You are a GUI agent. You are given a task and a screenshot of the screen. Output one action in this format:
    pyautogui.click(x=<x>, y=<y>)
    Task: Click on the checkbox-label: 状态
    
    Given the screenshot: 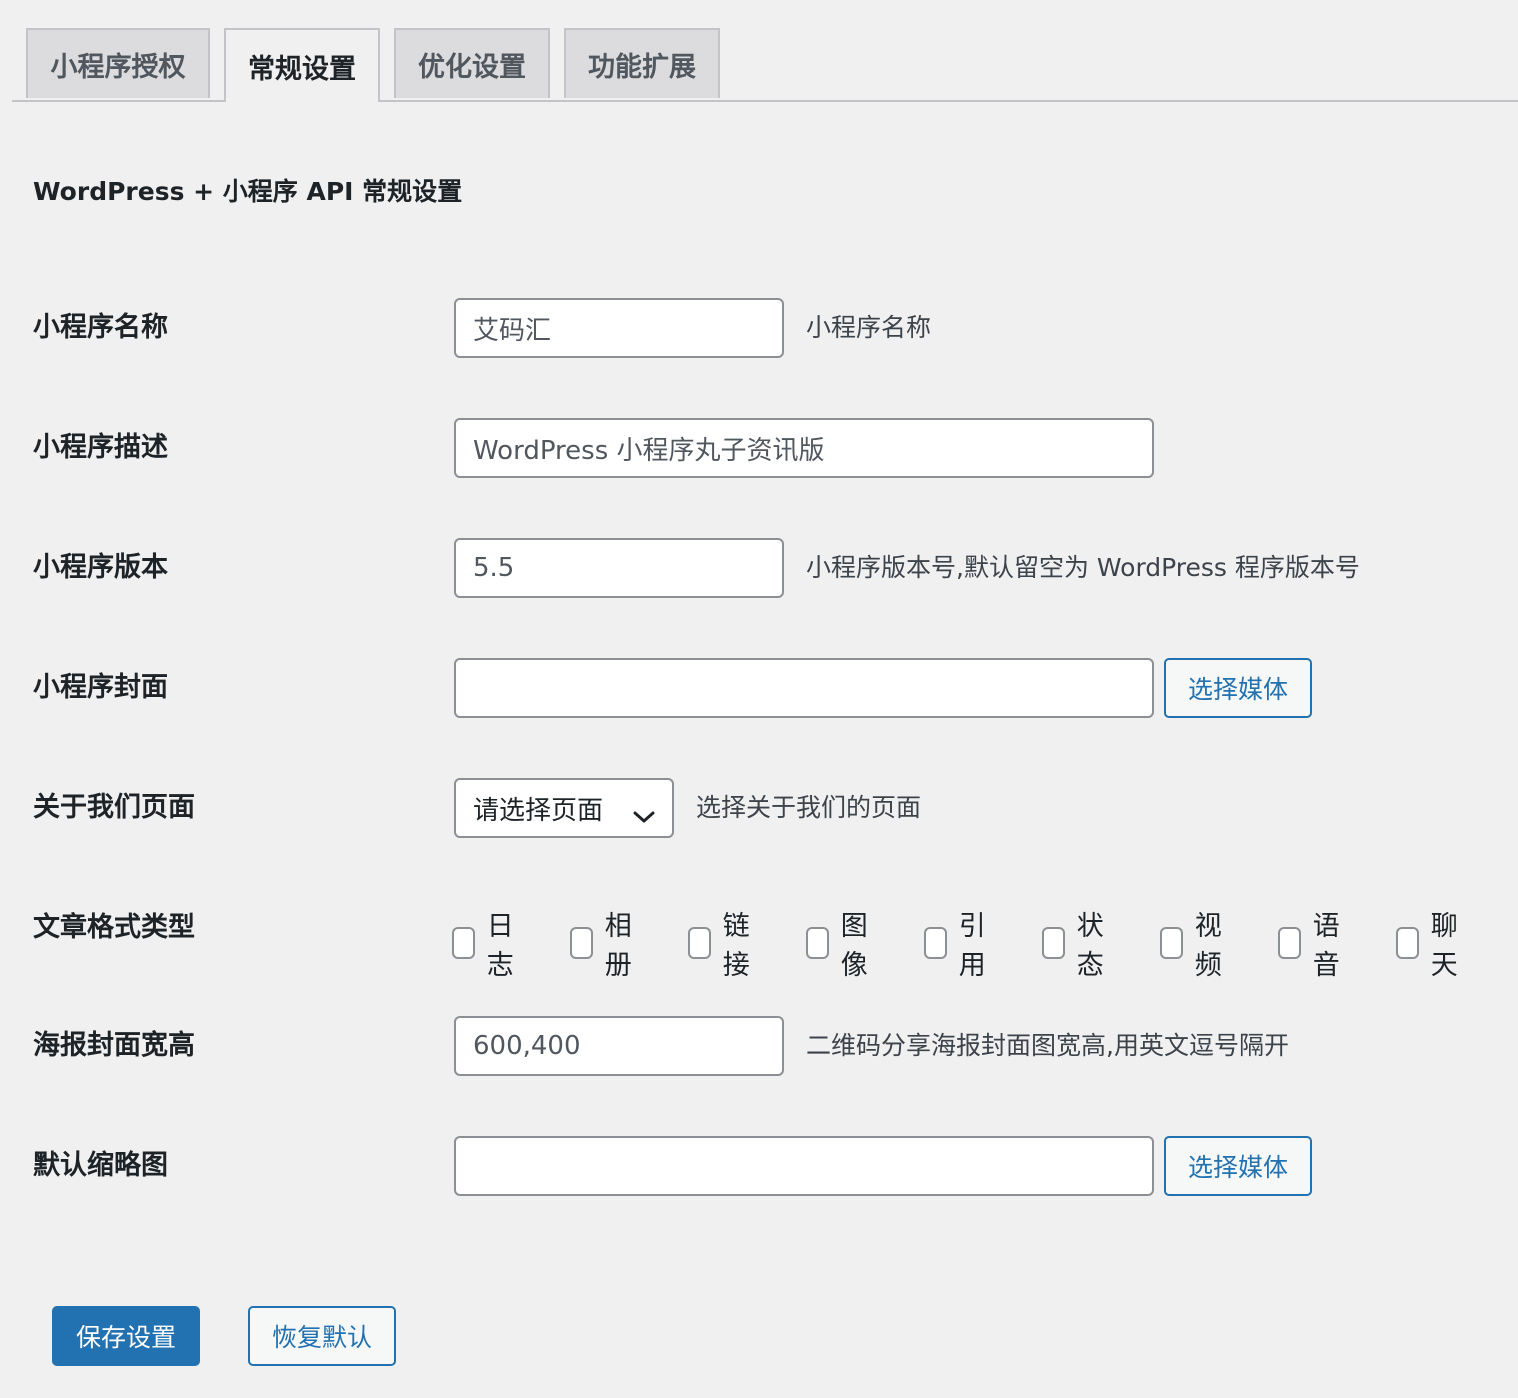 What is the action you would take?
    pyautogui.click(x=1090, y=946)
    